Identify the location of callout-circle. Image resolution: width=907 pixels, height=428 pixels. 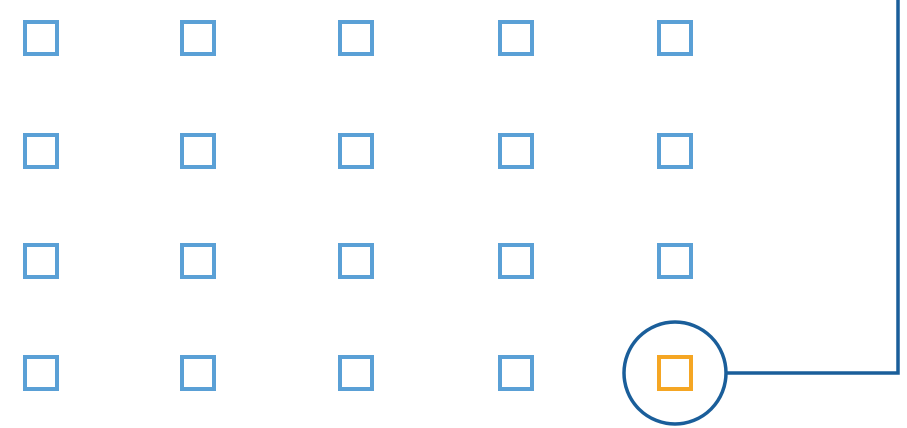
(675, 373).